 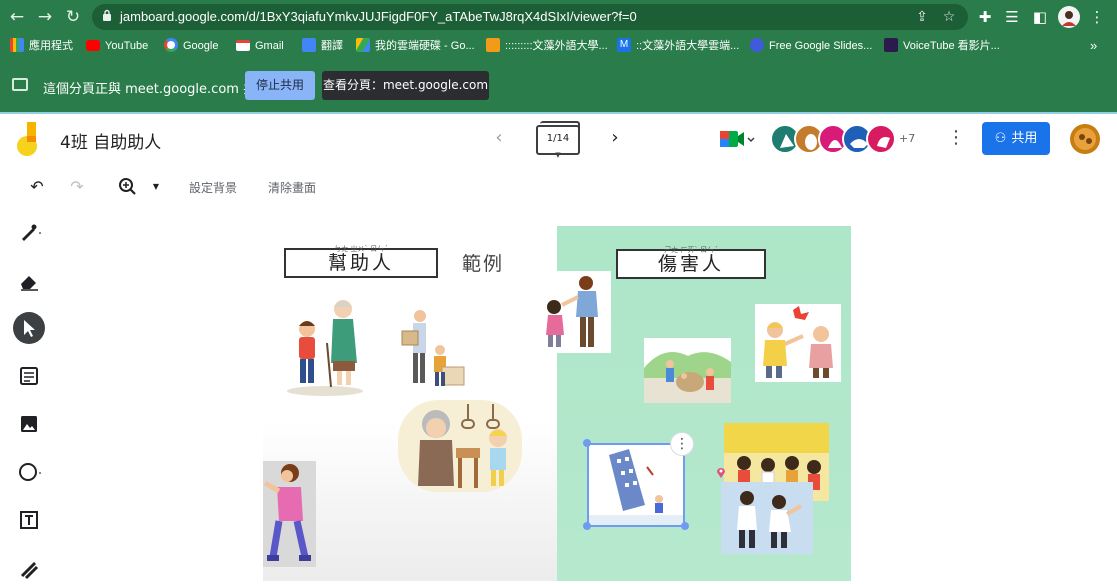 What do you see at coordinates (575, 312) in the screenshot?
I see `illustration-pushing-child` at bounding box center [575, 312].